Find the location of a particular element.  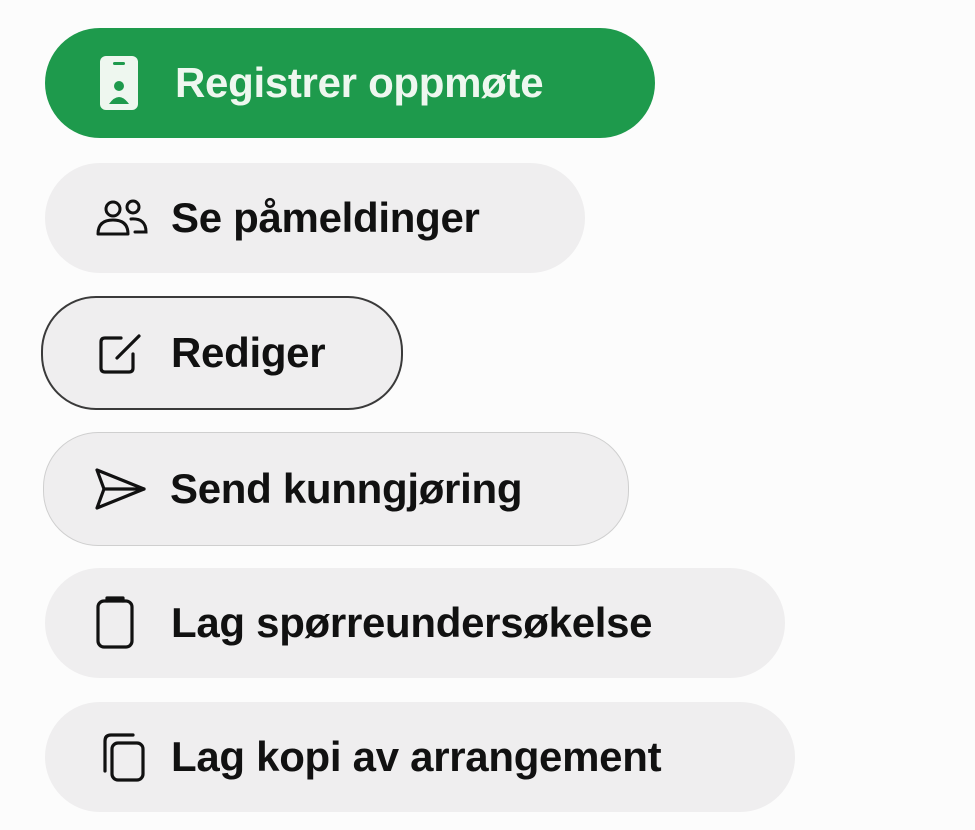

copy-icon is located at coordinates (122, 757).